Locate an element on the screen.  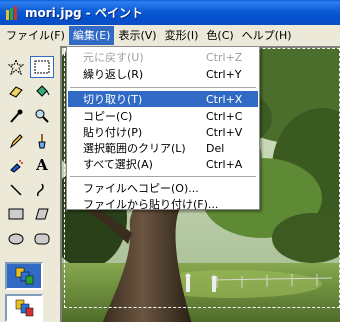
color-picker-icon is located at coordinates (16, 116).